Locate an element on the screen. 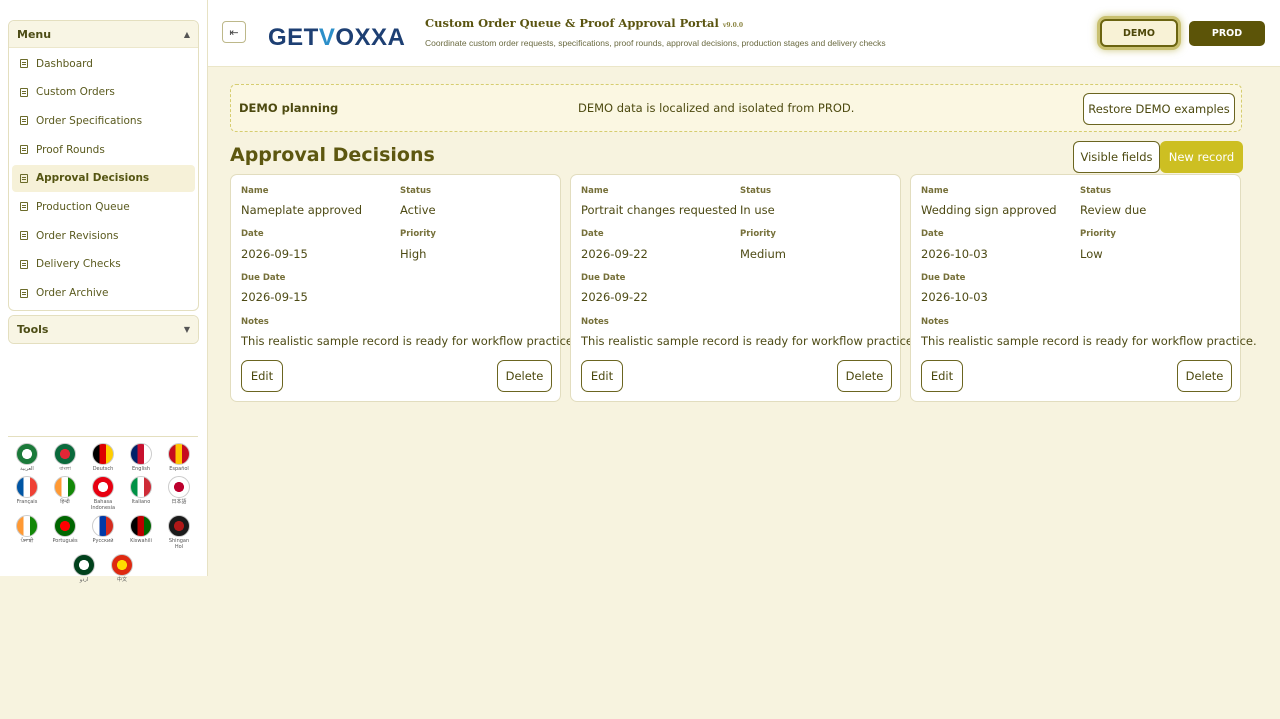 This screenshot has height=719, width=1280. sidebar-toggle-button: ⇤ is located at coordinates (234, 32).